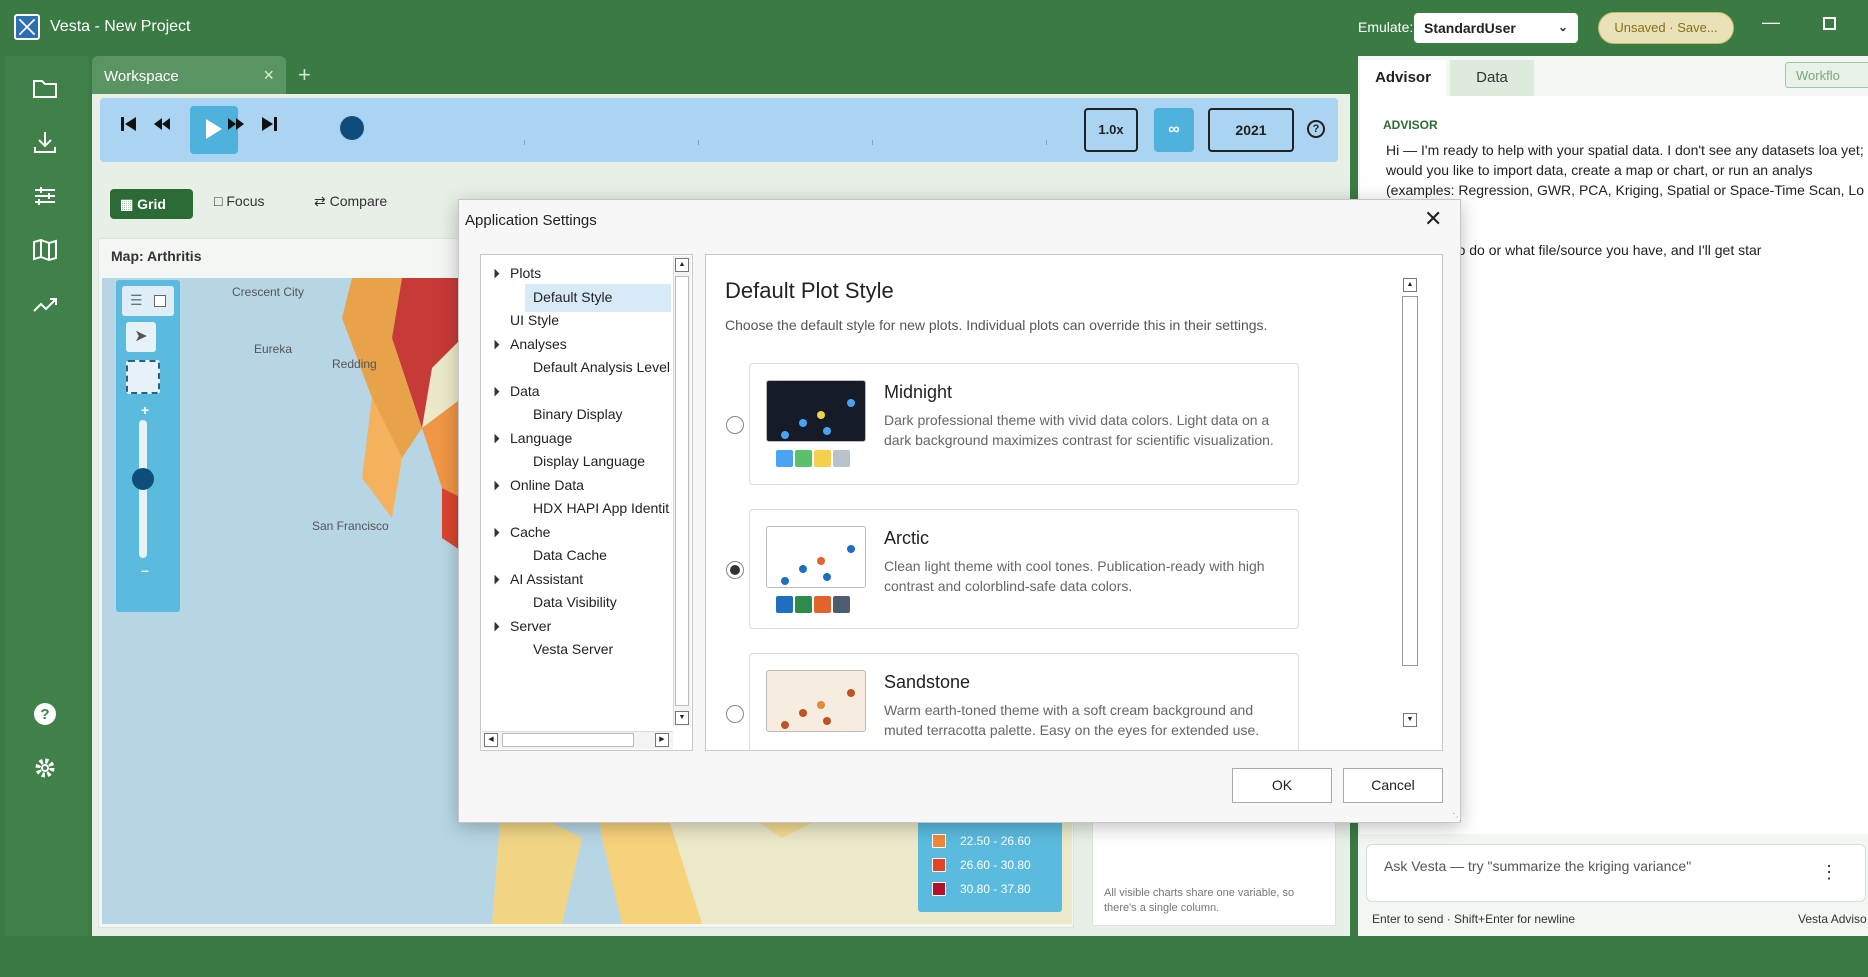 Image resolution: width=1868 pixels, height=977 pixels. What do you see at coordinates (145, 410) in the screenshot?
I see `zoom-in-icon: +` at bounding box center [145, 410].